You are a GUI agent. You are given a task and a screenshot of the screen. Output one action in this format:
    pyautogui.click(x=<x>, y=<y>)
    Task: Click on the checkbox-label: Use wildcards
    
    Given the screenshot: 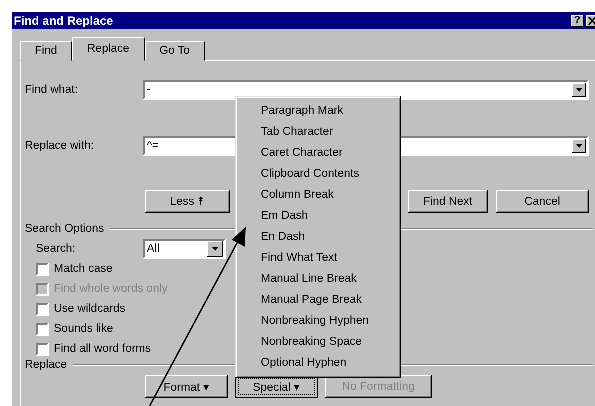 What is the action you would take?
    pyautogui.click(x=90, y=309)
    